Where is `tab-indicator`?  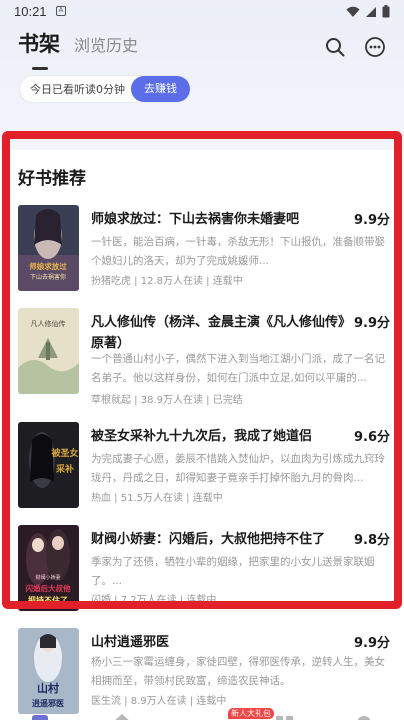
tab-indicator is located at coordinates (40, 68).